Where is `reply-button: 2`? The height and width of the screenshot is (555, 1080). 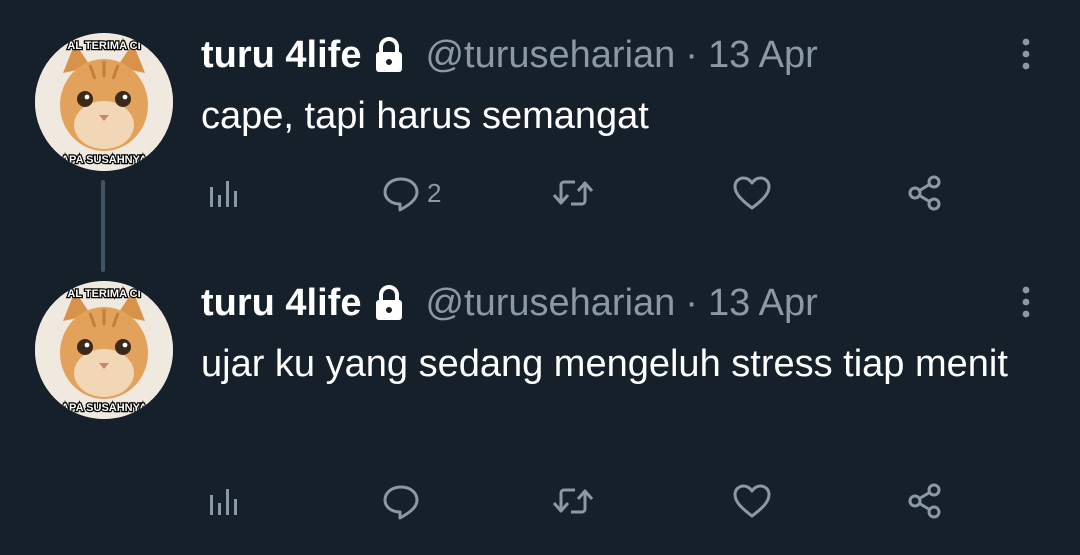 reply-button: 2 is located at coordinates (411, 193).